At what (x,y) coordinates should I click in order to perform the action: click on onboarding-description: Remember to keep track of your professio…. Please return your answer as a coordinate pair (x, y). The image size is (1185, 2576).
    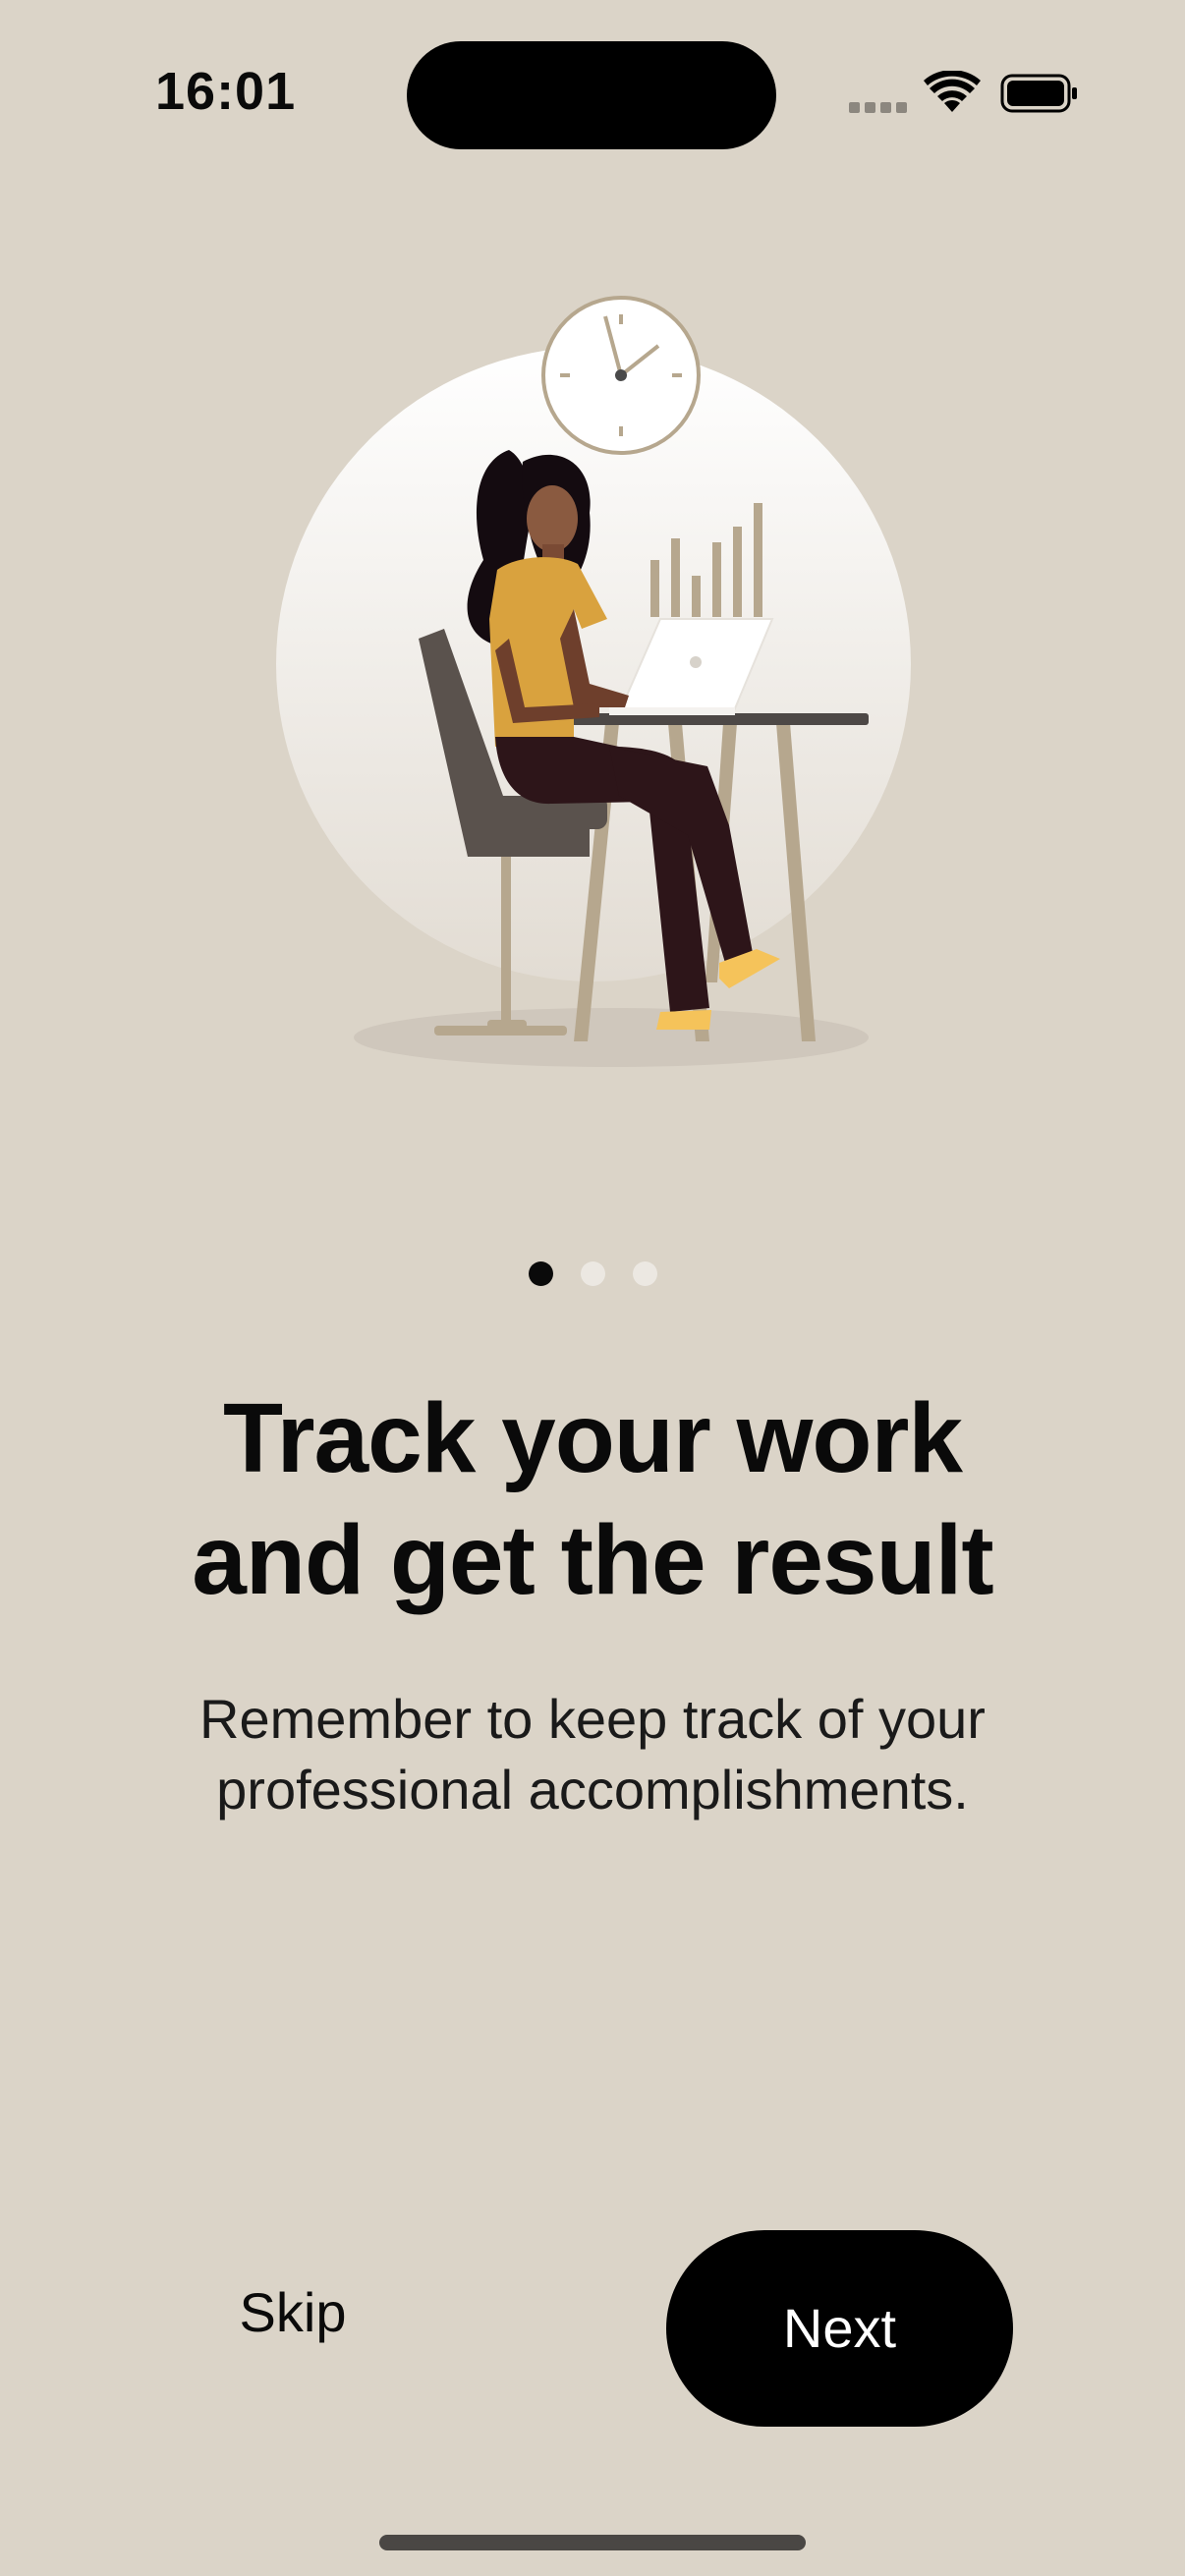
    Looking at the image, I should click on (592, 1754).